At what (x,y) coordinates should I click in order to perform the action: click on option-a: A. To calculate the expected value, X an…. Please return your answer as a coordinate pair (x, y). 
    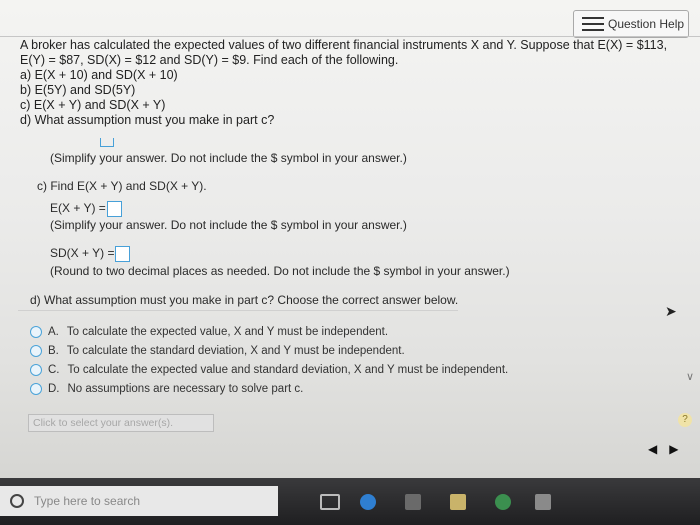
    Looking at the image, I should click on (209, 332).